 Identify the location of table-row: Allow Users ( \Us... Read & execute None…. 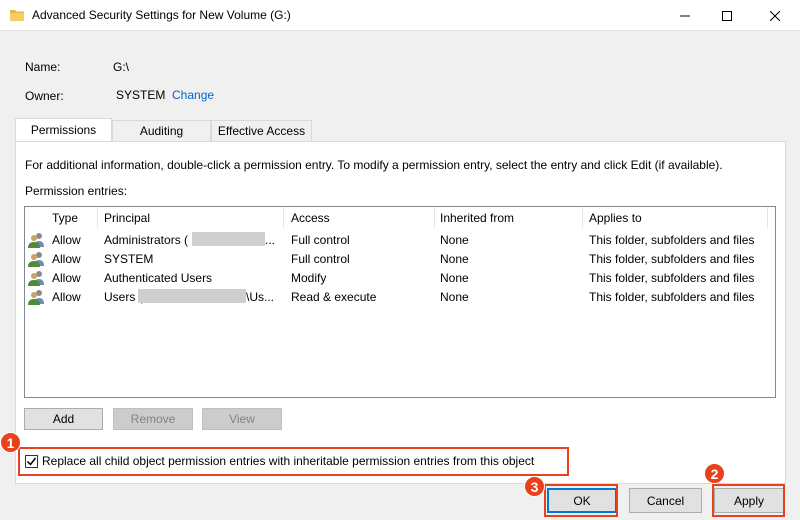
(400, 297).